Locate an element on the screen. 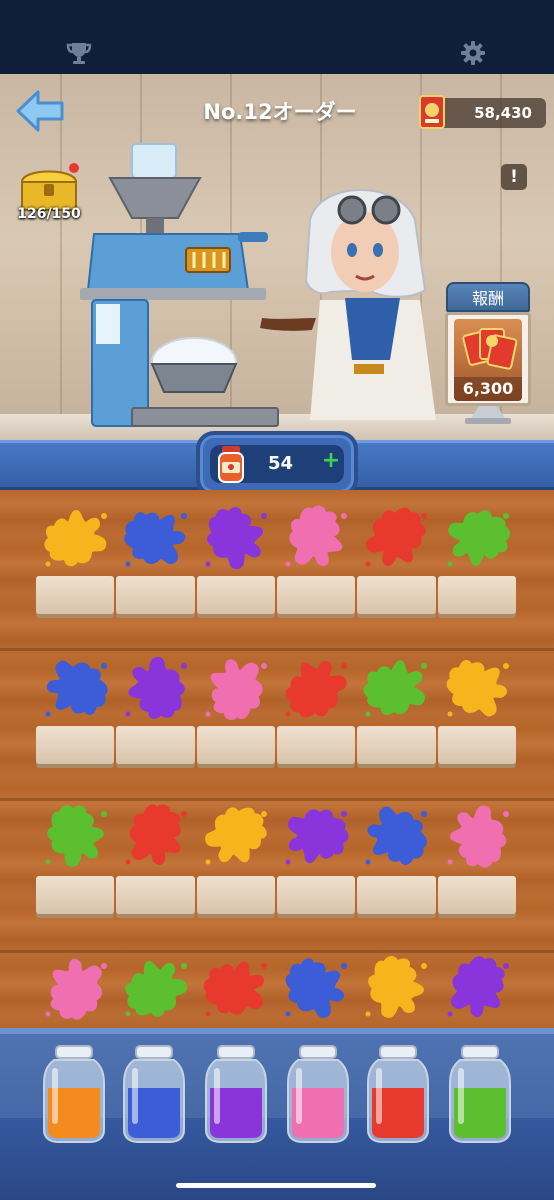 This screenshot has height=1200, width=554. trophy-icon is located at coordinates (79, 53).